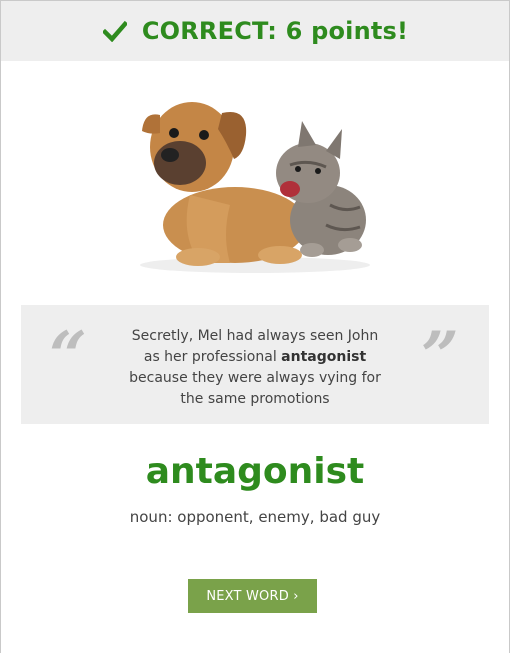 The image size is (510, 653). I want to click on vocabulary-word: antagonist, so click(255, 471).